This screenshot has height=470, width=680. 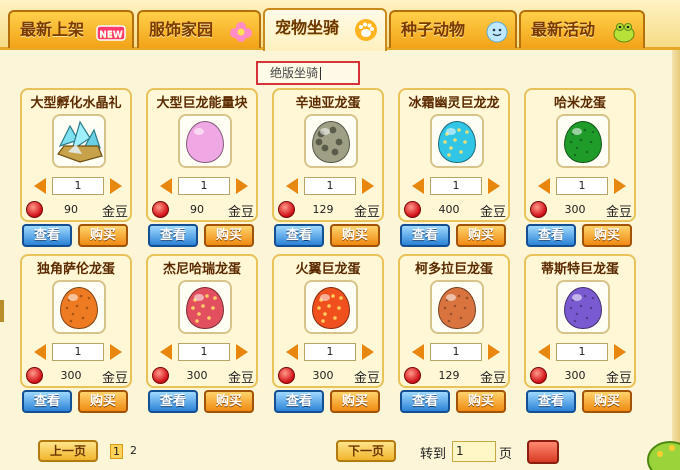 What do you see at coordinates (454, 103) in the screenshot?
I see `item-name: 冰霜幽灵巨龙龙` at bounding box center [454, 103].